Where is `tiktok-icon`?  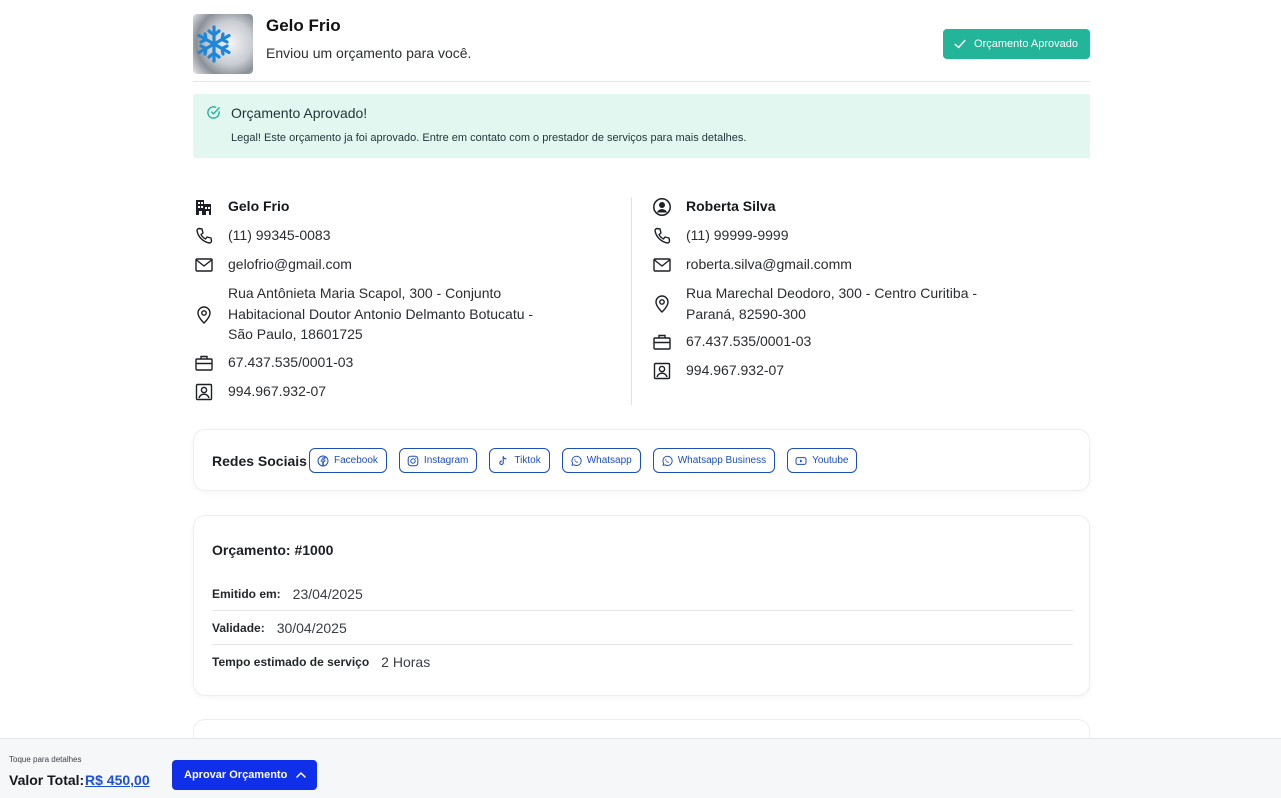 tiktok-icon is located at coordinates (503, 460).